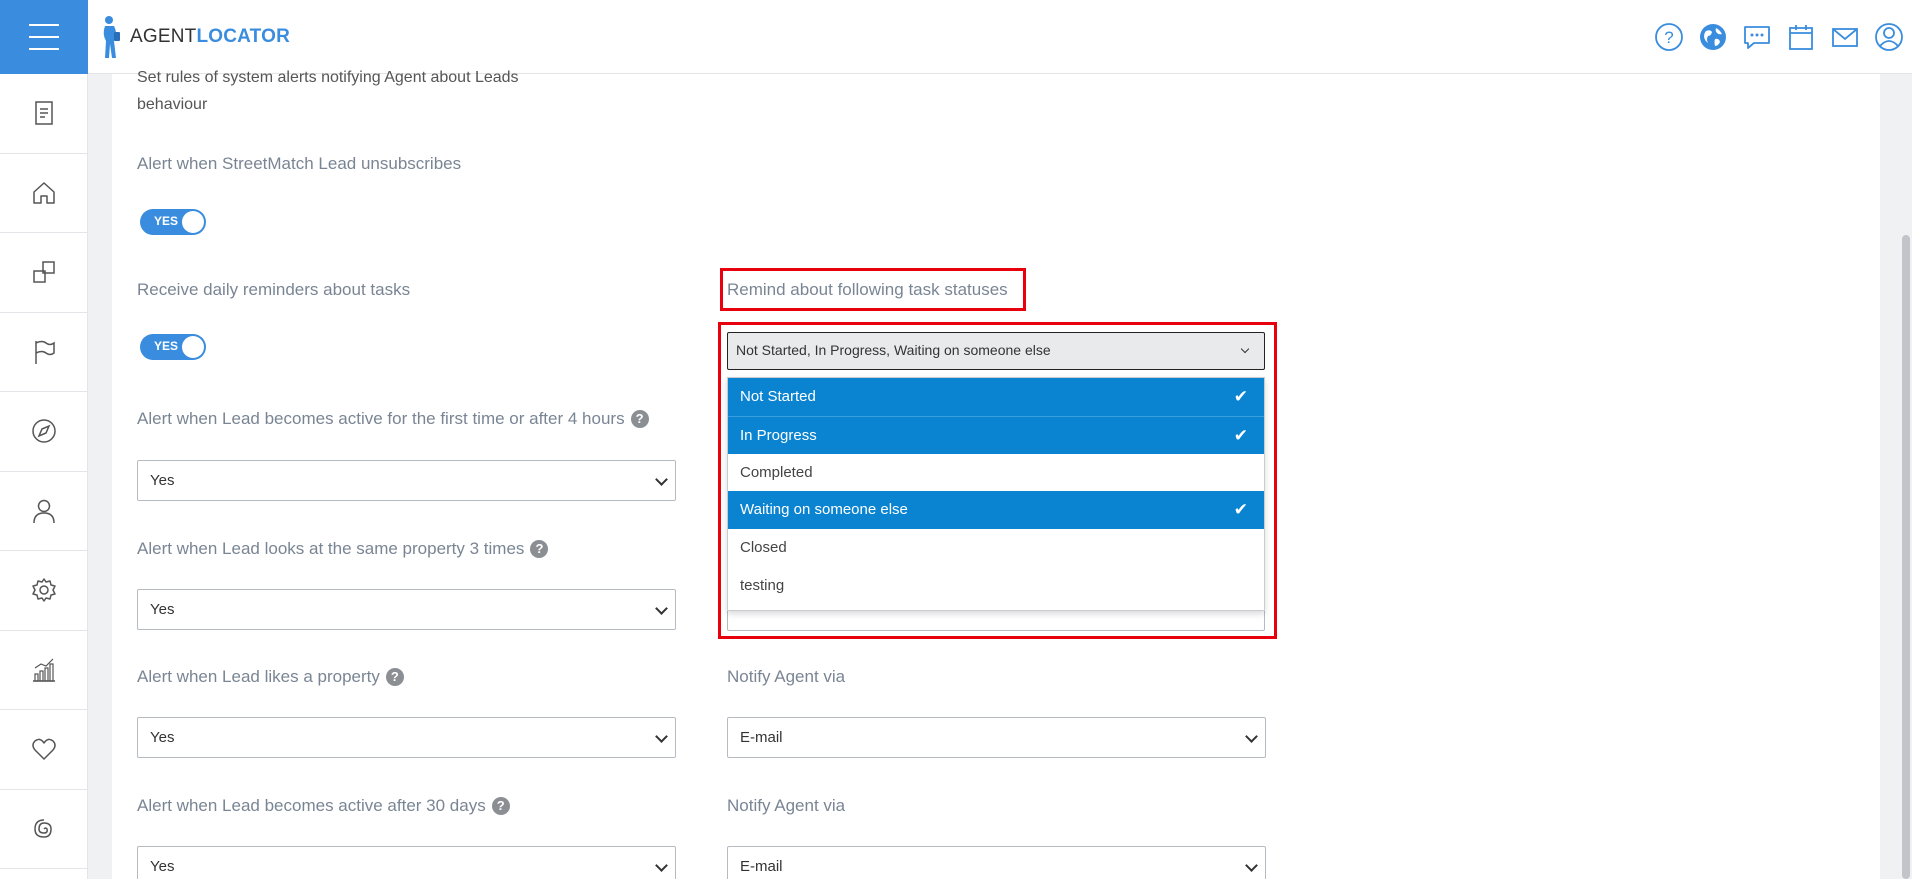  I want to click on likes-property-text: Alert when Lead likes a property, so click(258, 676).